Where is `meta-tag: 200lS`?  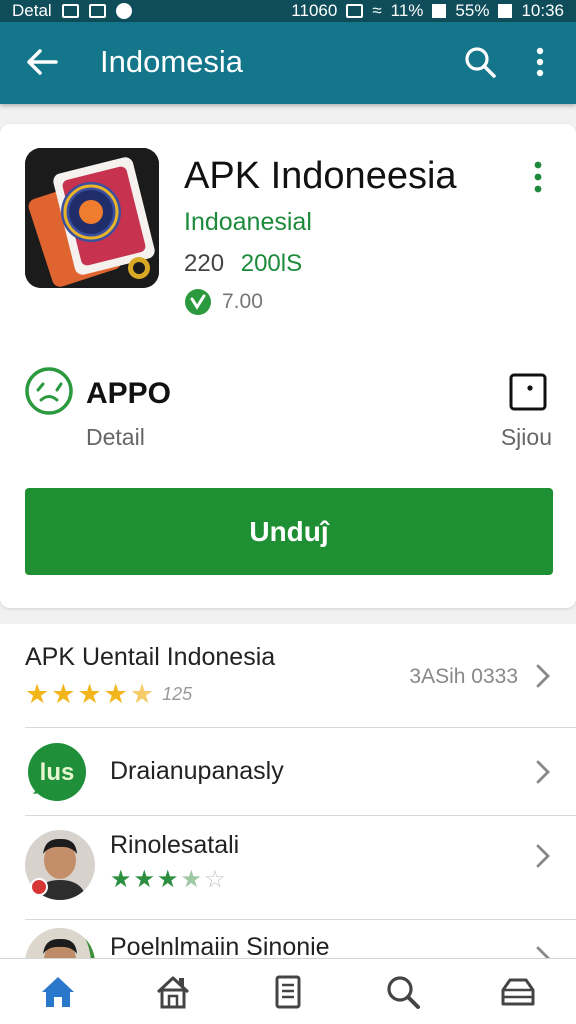
meta-tag: 200lS is located at coordinates (271, 263).